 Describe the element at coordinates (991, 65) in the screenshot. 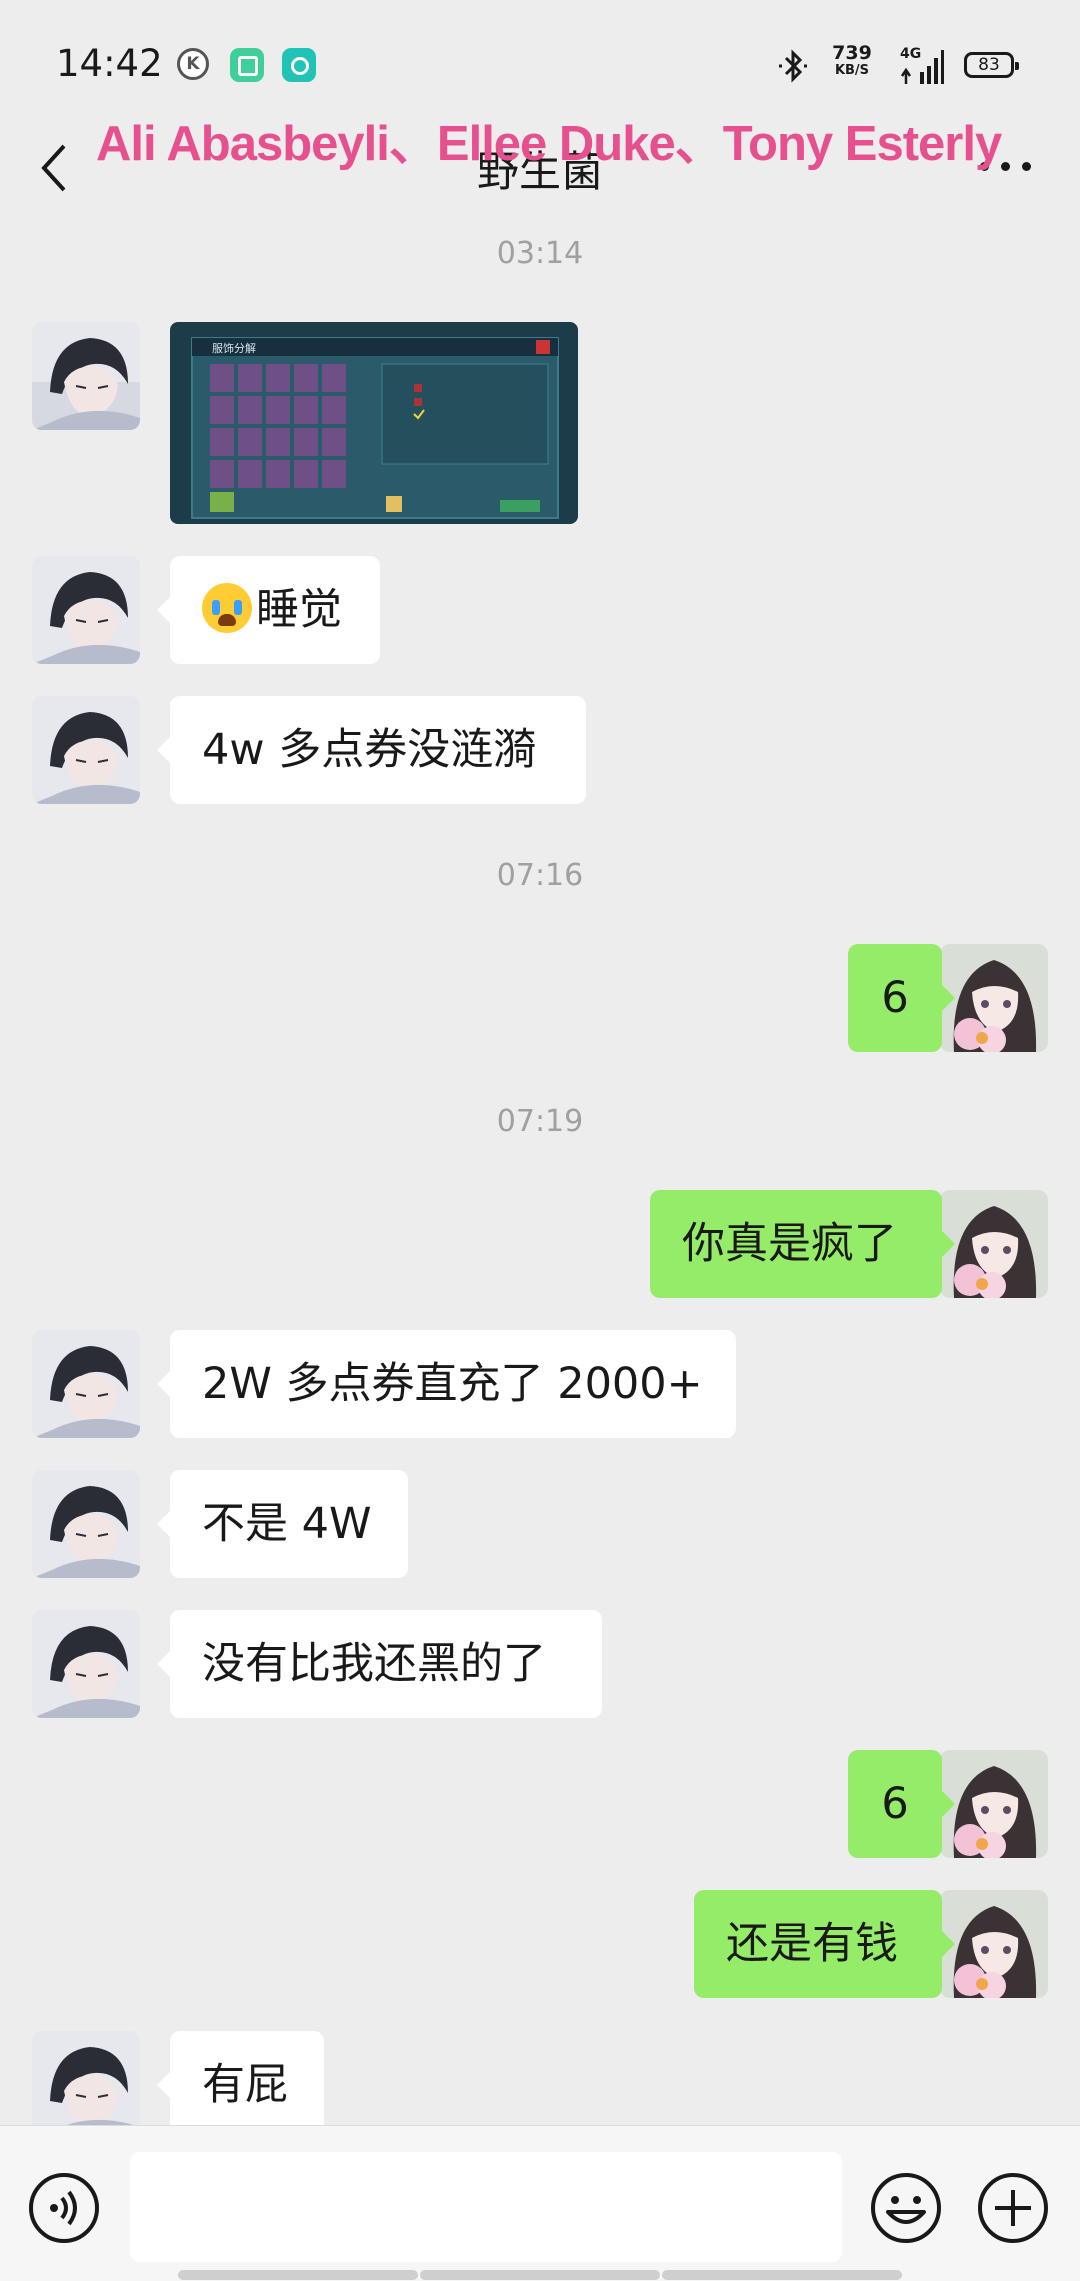

I see `battery-indicator: 83` at that location.